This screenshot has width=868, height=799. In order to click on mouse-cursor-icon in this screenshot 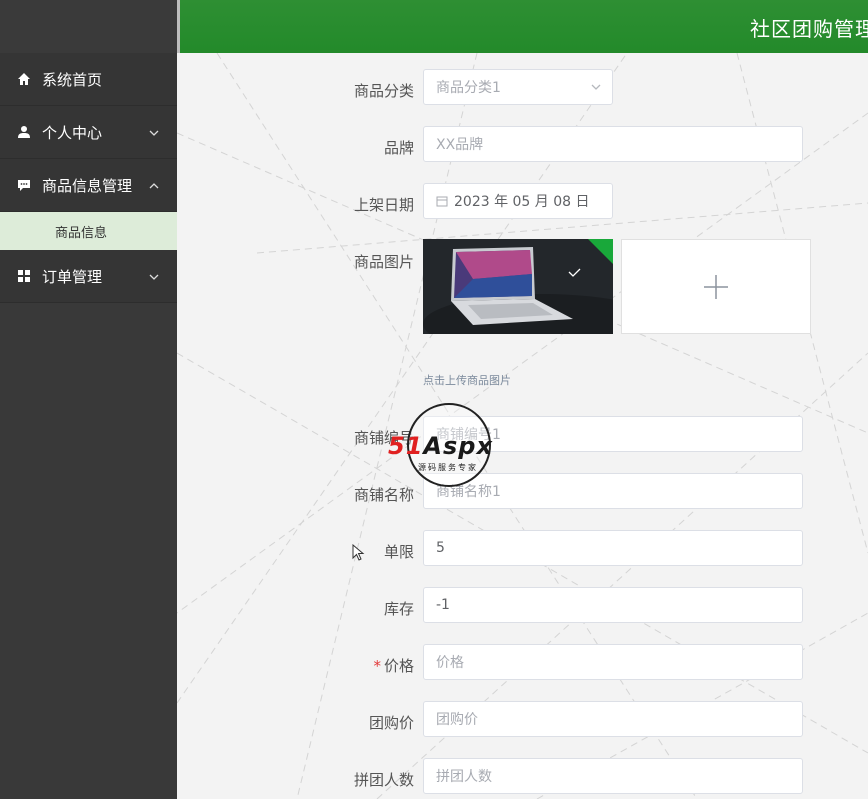, I will do `click(358, 552)`.